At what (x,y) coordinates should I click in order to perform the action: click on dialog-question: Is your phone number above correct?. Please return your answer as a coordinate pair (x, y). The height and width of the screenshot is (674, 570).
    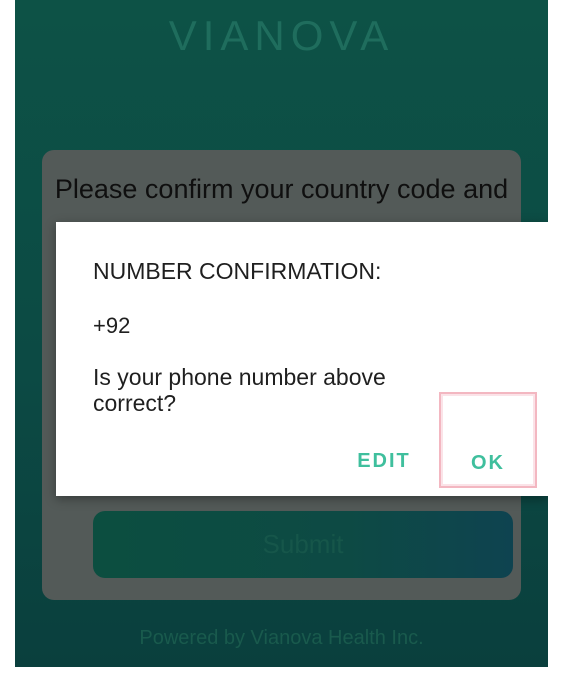
    Looking at the image, I should click on (239, 390).